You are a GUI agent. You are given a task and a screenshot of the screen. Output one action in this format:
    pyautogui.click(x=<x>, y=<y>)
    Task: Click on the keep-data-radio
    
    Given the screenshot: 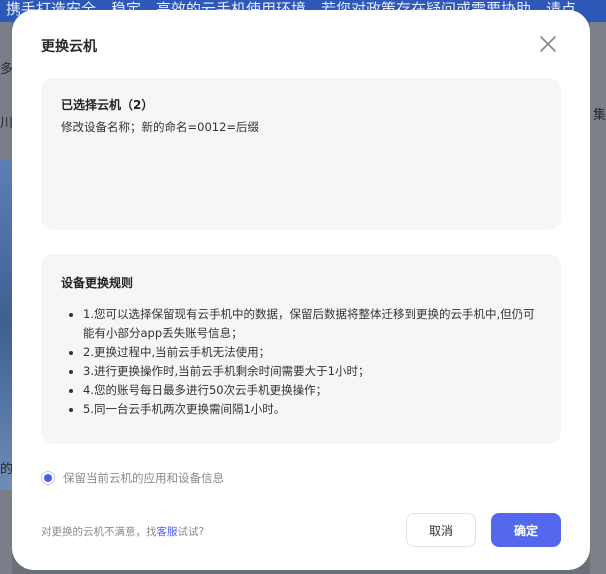 What is the action you would take?
    pyautogui.click(x=48, y=478)
    